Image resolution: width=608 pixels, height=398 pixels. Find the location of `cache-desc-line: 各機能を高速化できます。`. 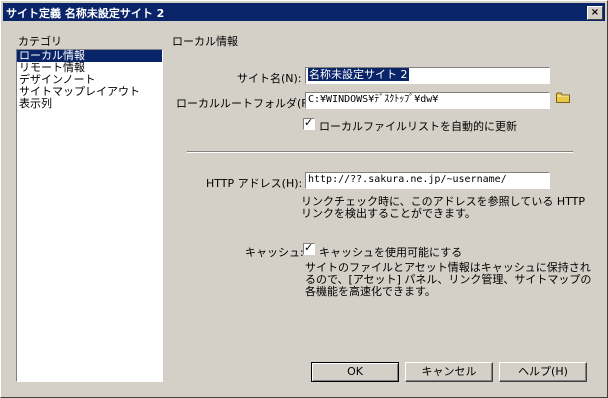

cache-desc-line: 各機能を高速化できます。 is located at coordinates (370, 291).